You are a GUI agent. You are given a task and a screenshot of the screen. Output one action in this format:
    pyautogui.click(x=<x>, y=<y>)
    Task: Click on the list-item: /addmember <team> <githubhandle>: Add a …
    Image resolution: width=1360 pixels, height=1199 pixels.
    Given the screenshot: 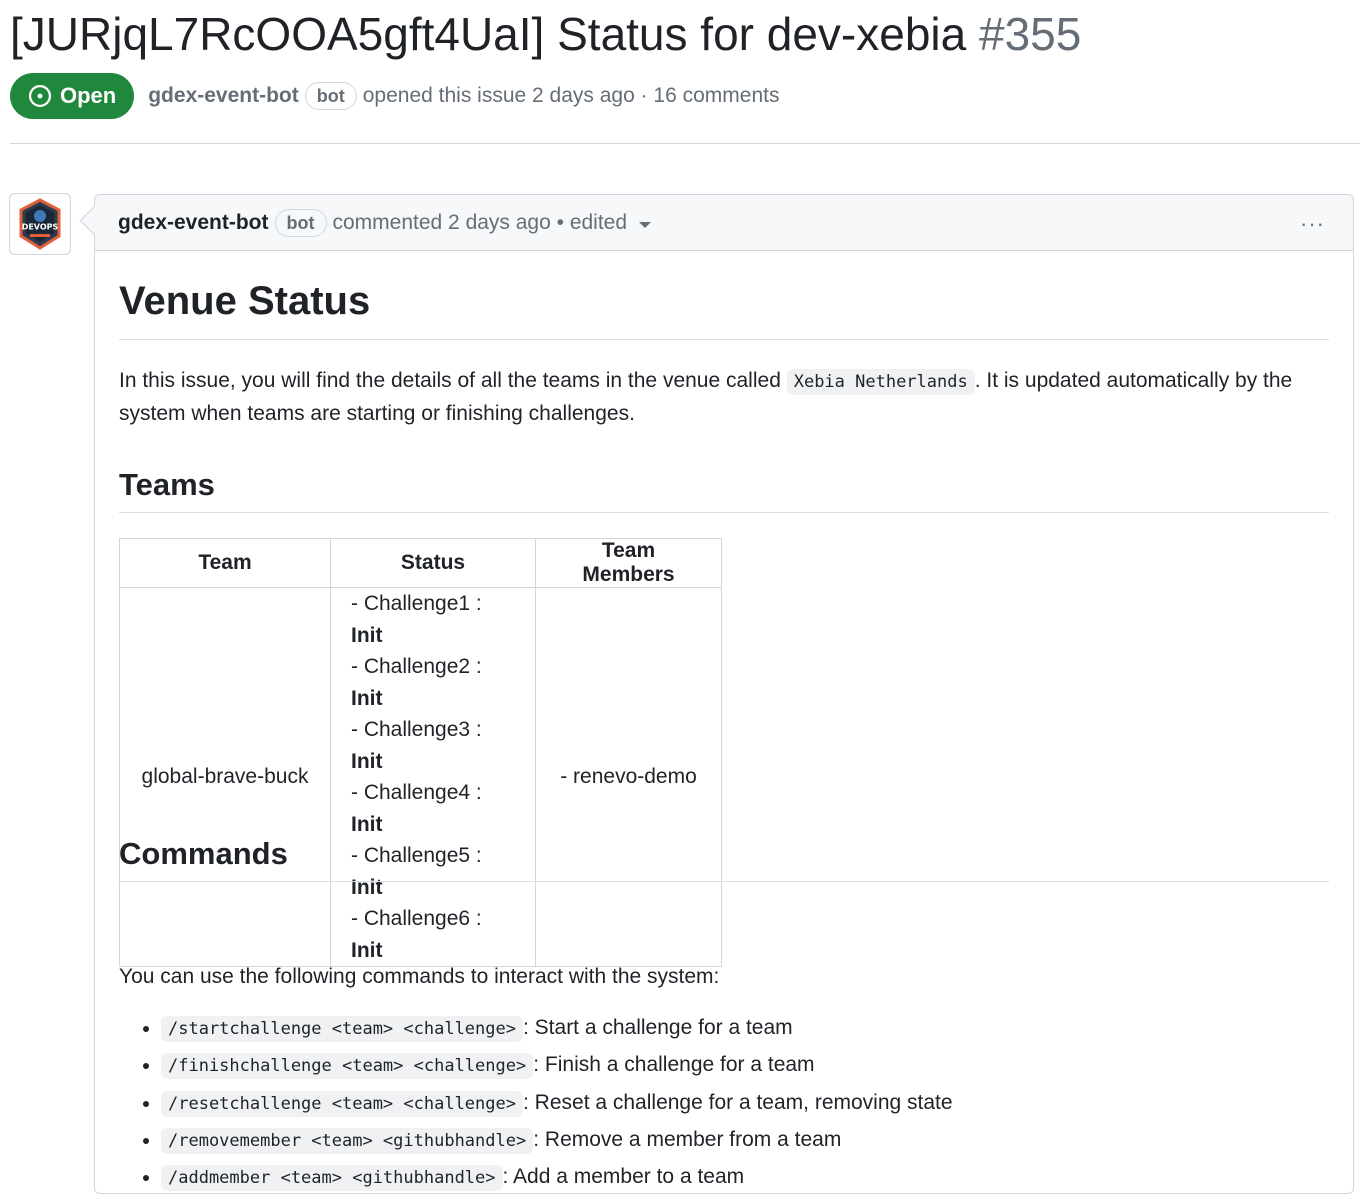 What is the action you would take?
    pyautogui.click(x=557, y=1180)
    